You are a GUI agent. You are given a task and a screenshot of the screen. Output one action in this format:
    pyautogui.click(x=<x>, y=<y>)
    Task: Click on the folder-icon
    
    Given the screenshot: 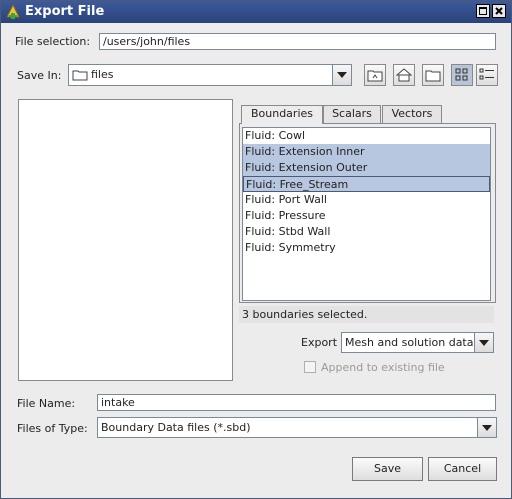 What is the action you would take?
    pyautogui.click(x=80, y=75)
    